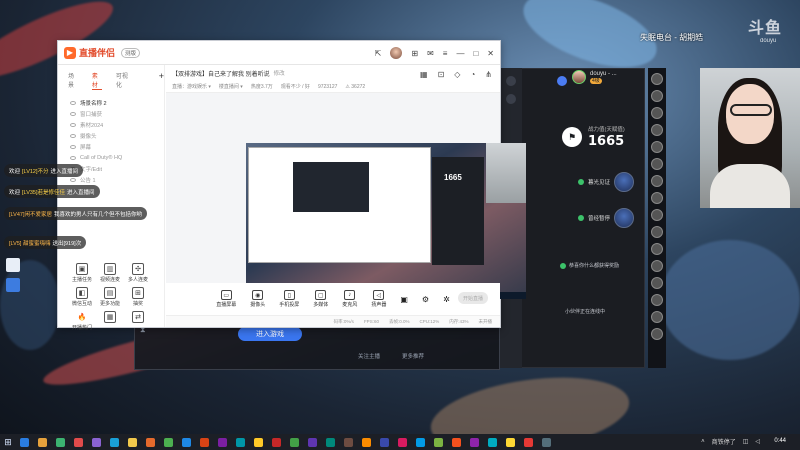  I want to click on desktop-file-icon, so click(13, 265).